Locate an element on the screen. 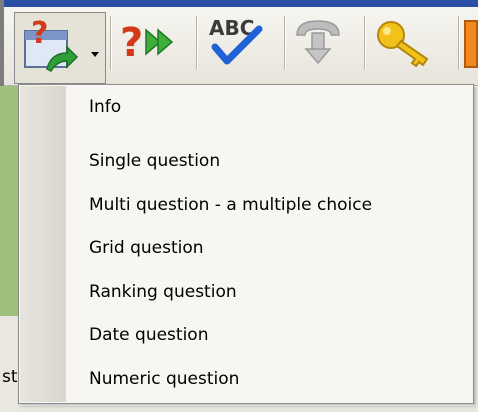  menu-item-numeric-question: Numeric question is located at coordinates (246, 380).